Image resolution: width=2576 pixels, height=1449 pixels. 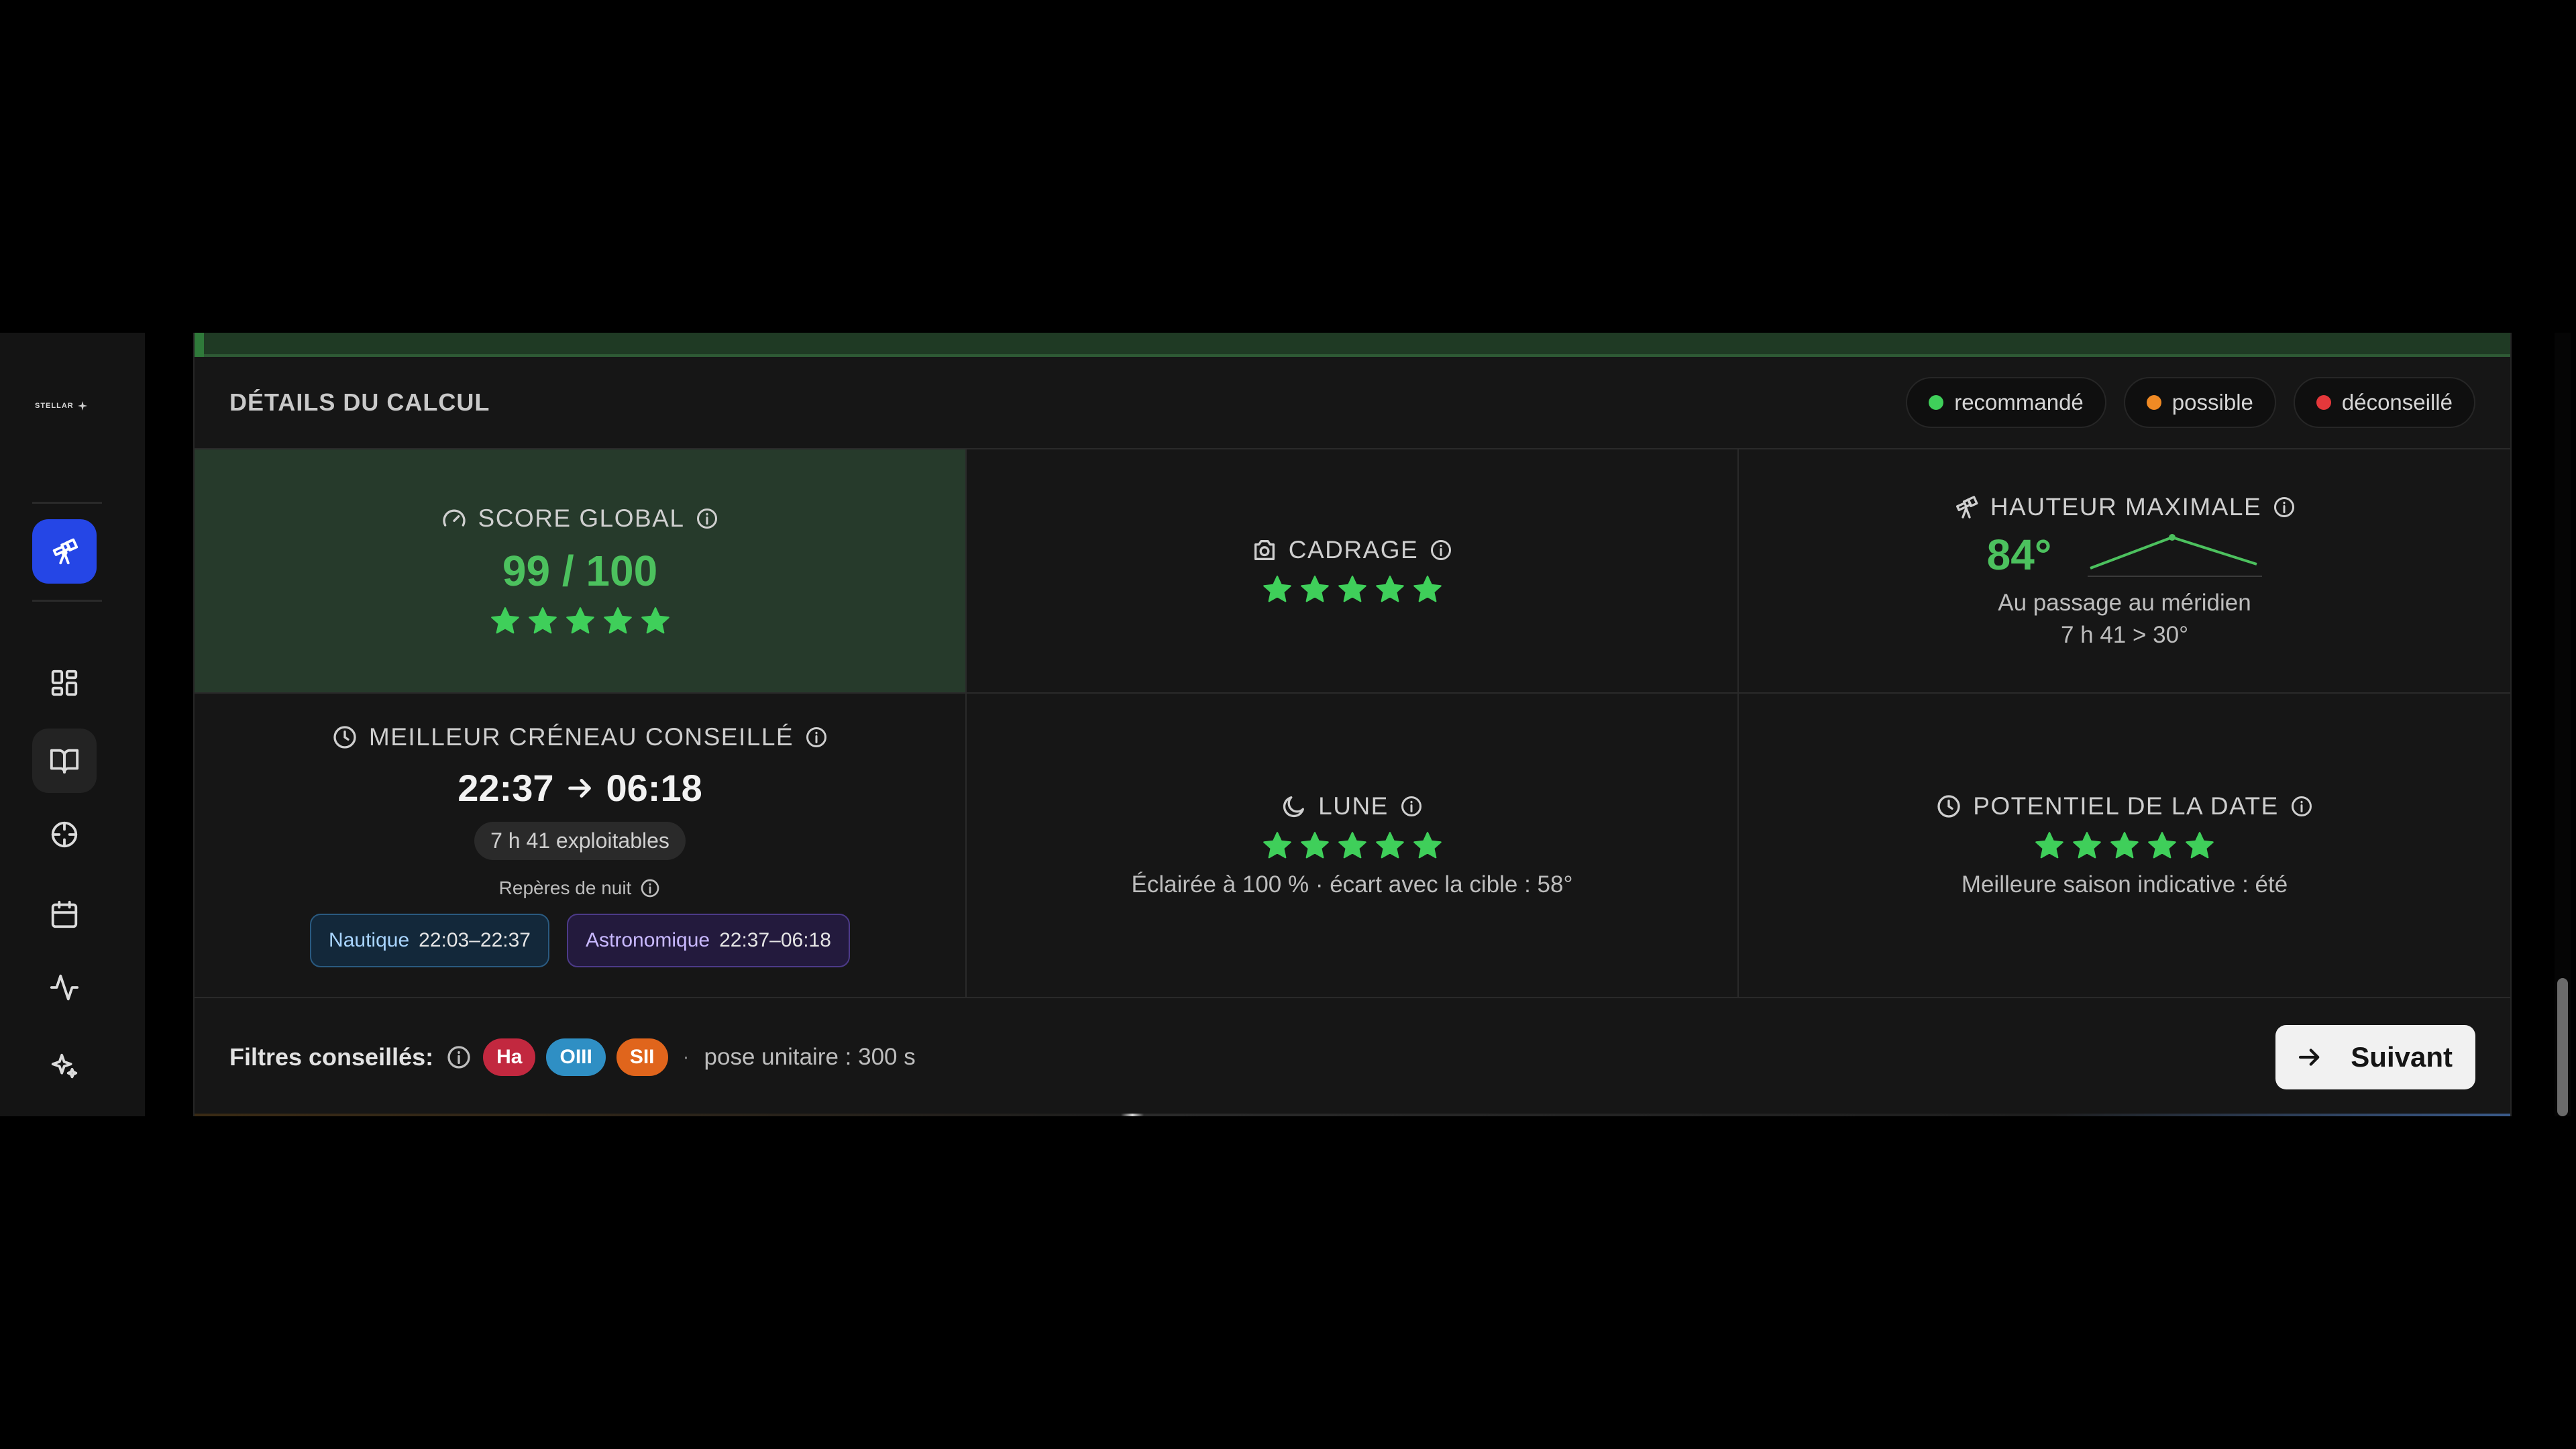 I want to click on legend: recommandé possible déconseillé, so click(x=2190, y=402).